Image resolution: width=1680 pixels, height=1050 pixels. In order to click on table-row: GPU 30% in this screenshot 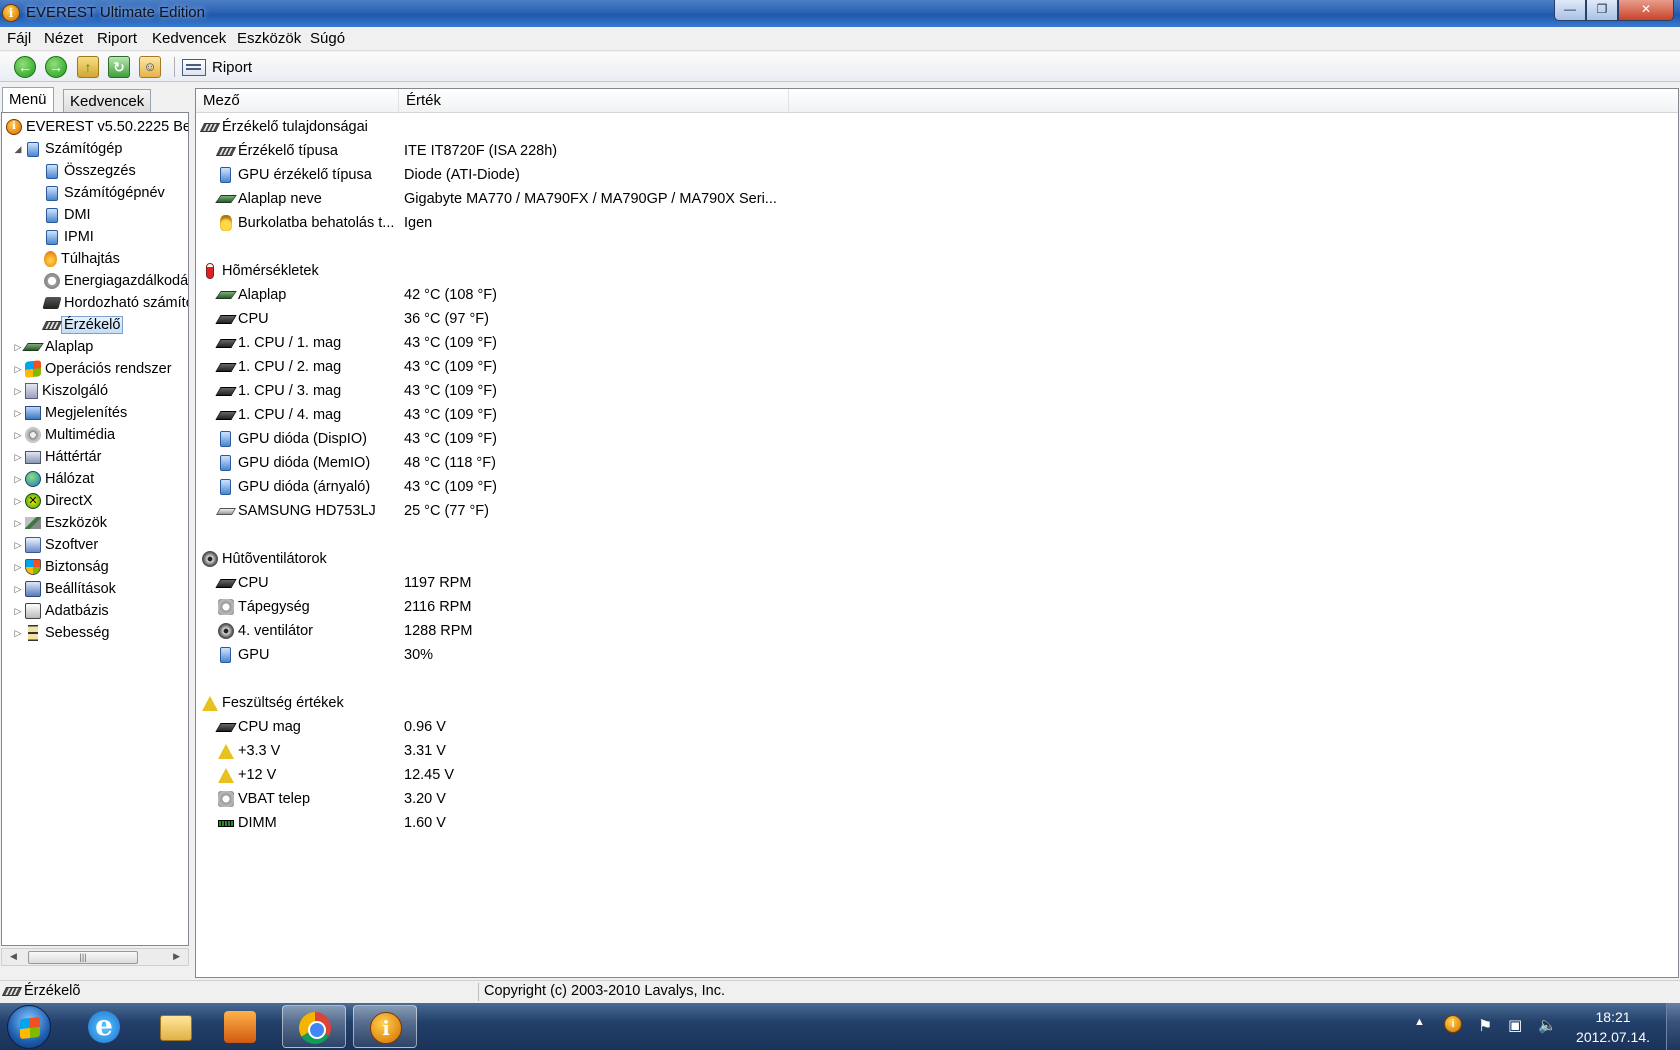, I will do `click(618, 655)`.